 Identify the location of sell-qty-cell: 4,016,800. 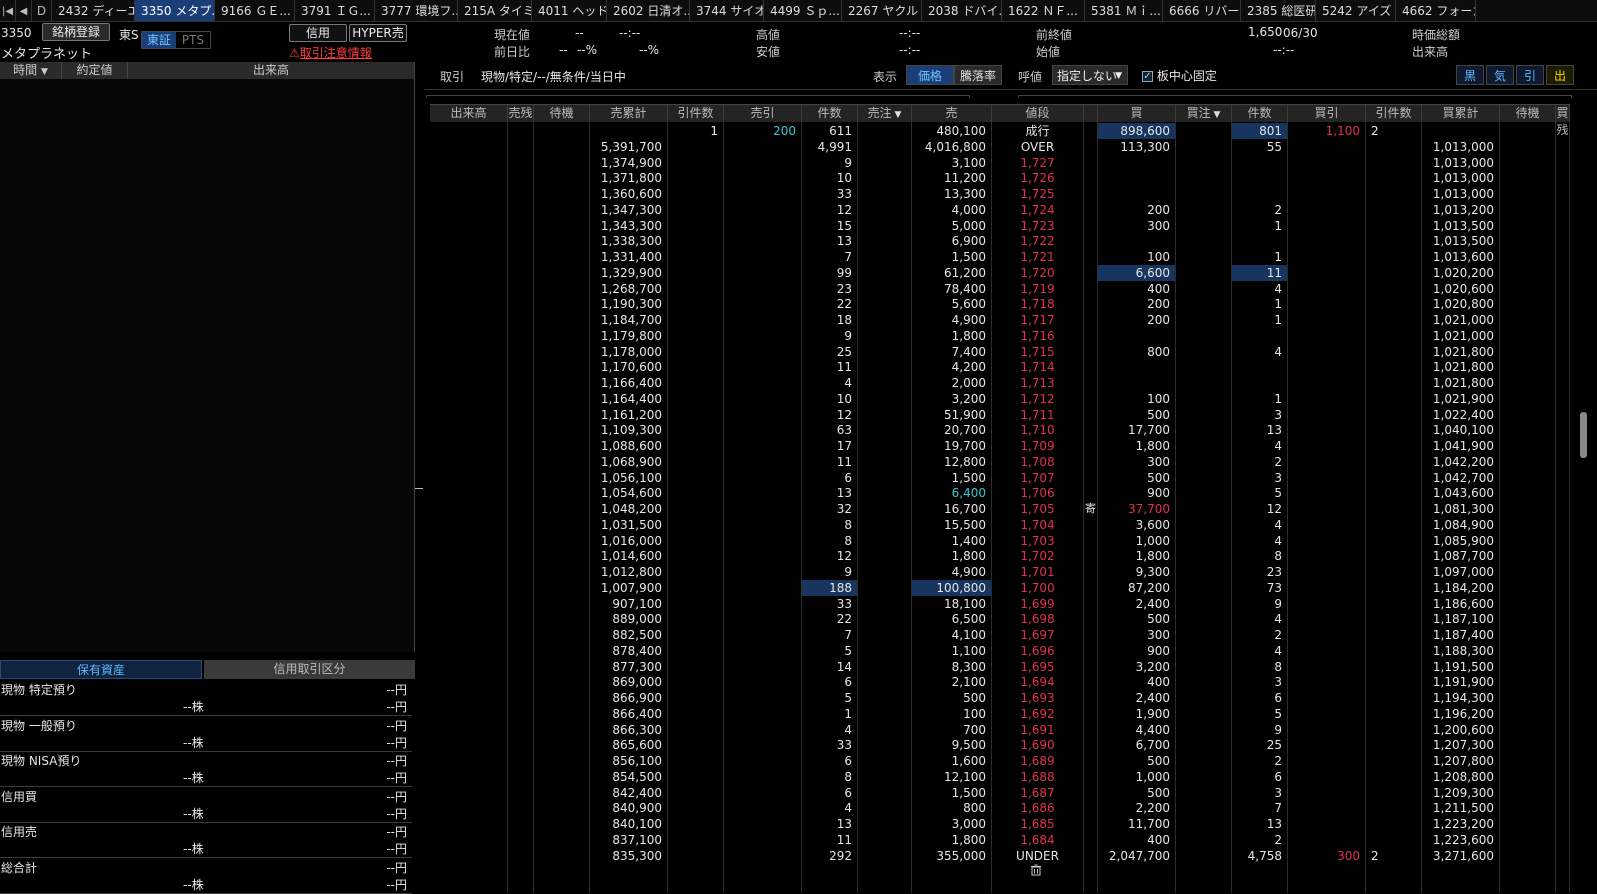
(952, 146).